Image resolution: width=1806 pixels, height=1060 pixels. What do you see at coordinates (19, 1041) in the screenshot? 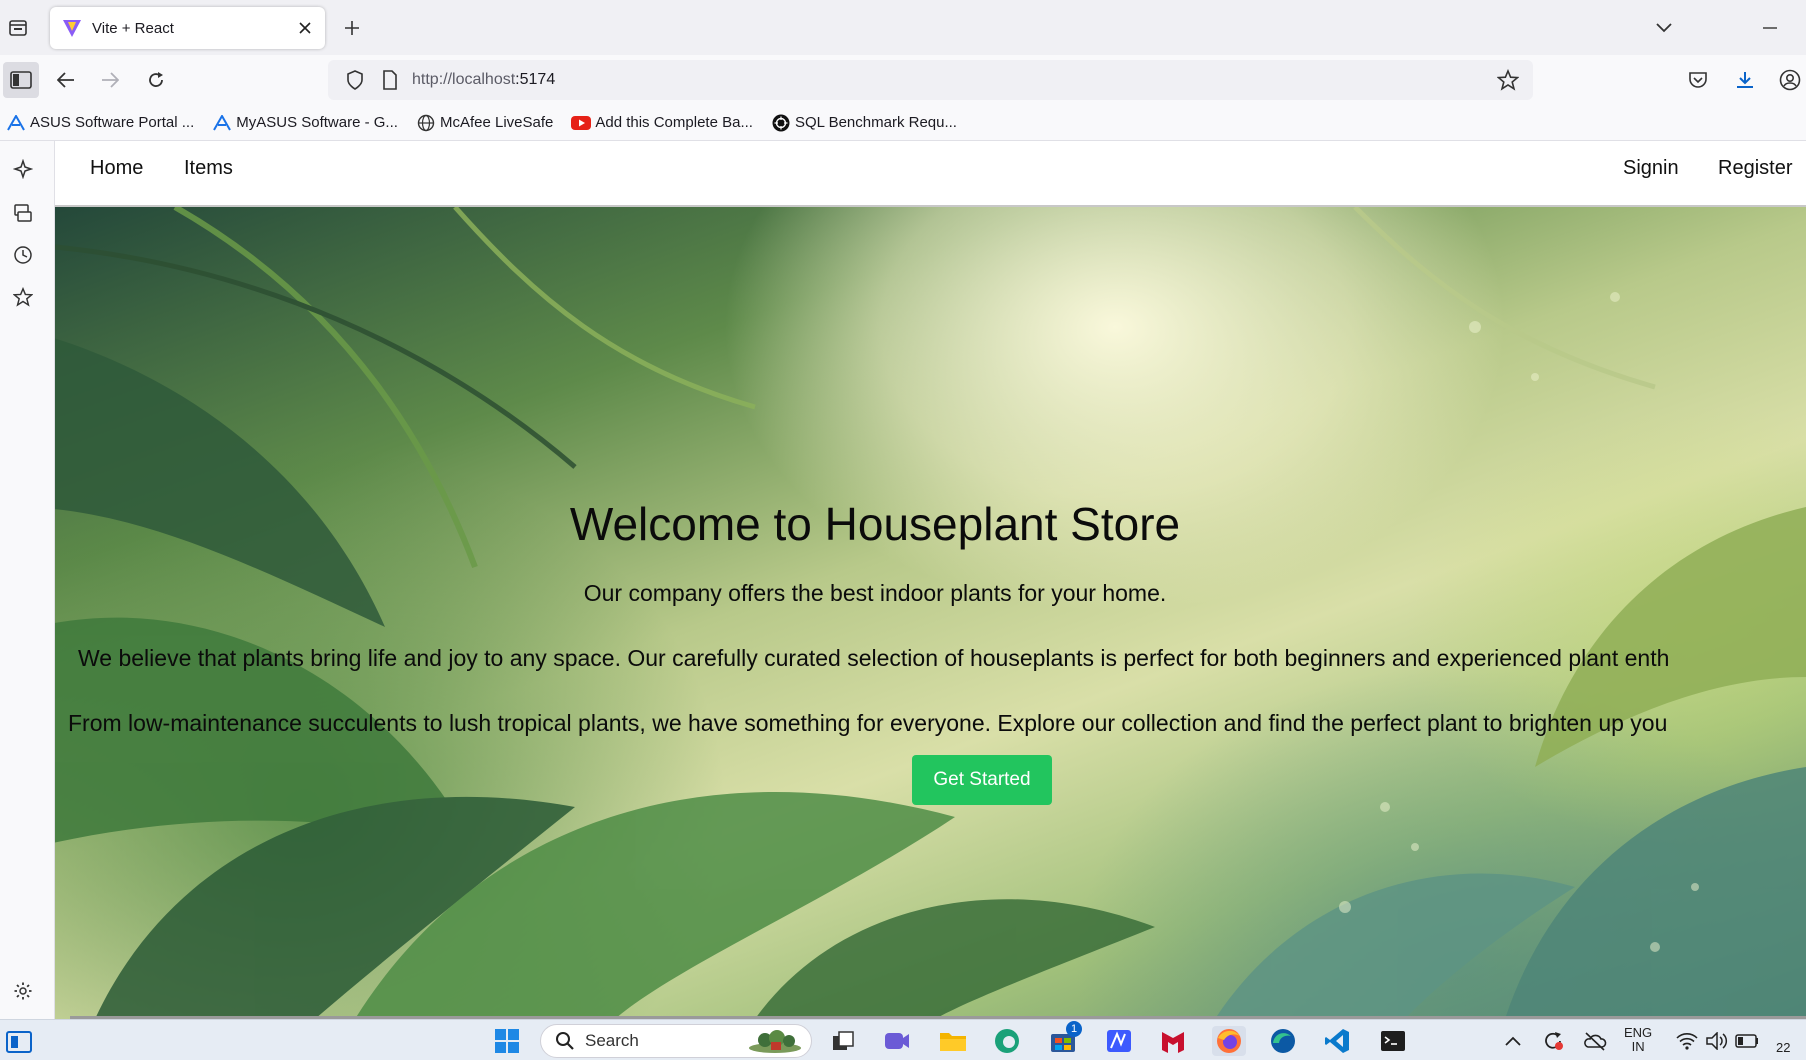
I see `widgets-icon` at bounding box center [19, 1041].